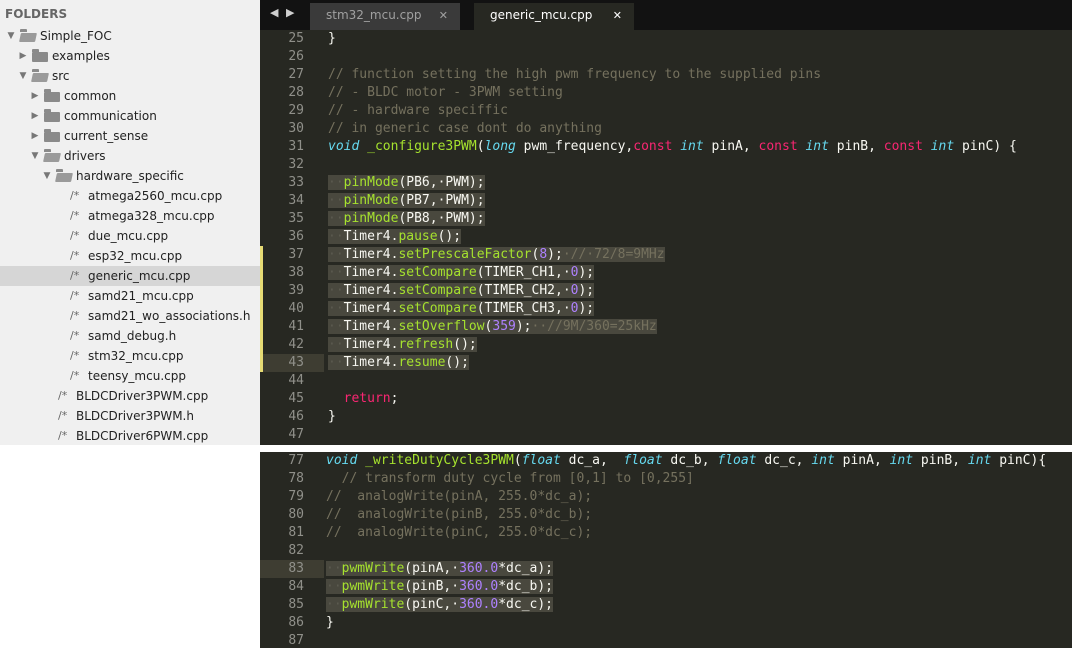 The image size is (1072, 648). Describe the element at coordinates (373, 586) in the screenshot. I see `code-token: pwmWrite` at that location.